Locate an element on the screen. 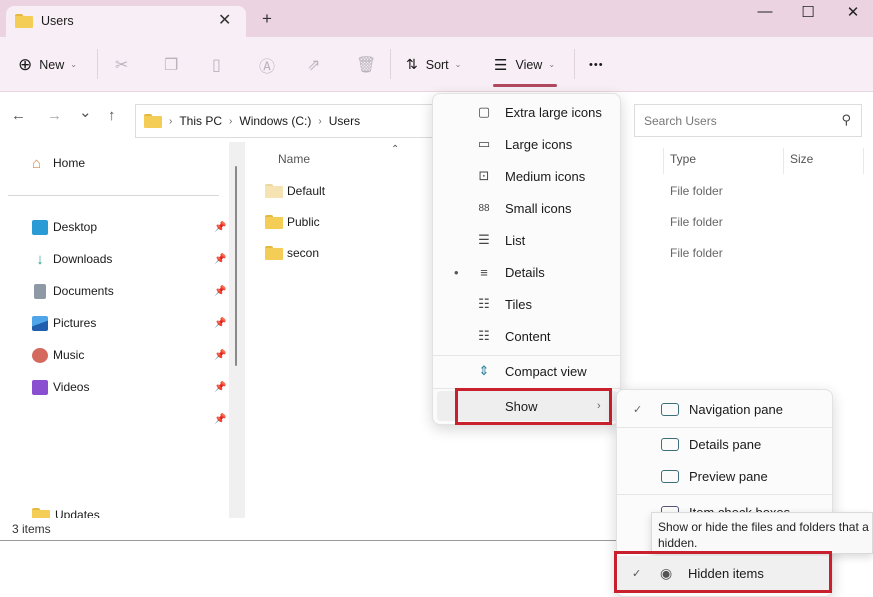 The image size is (873, 597). document-icon is located at coordinates (40, 291).